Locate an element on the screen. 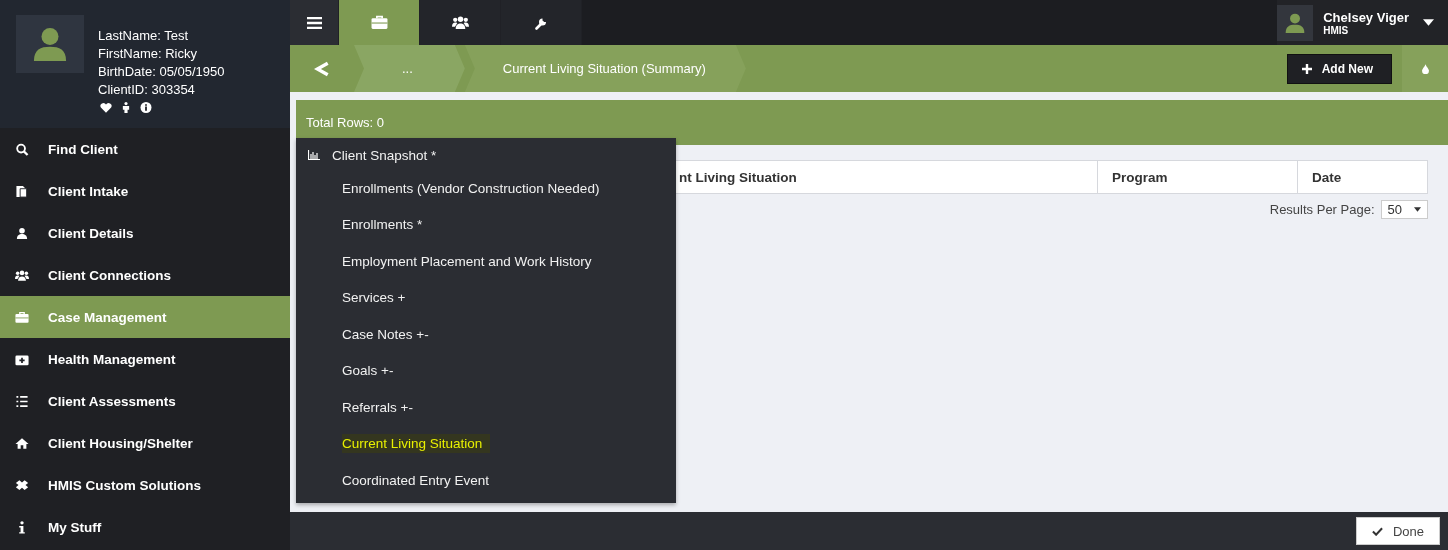 The image size is (1448, 550). add-new-button: Add New is located at coordinates (1339, 68).